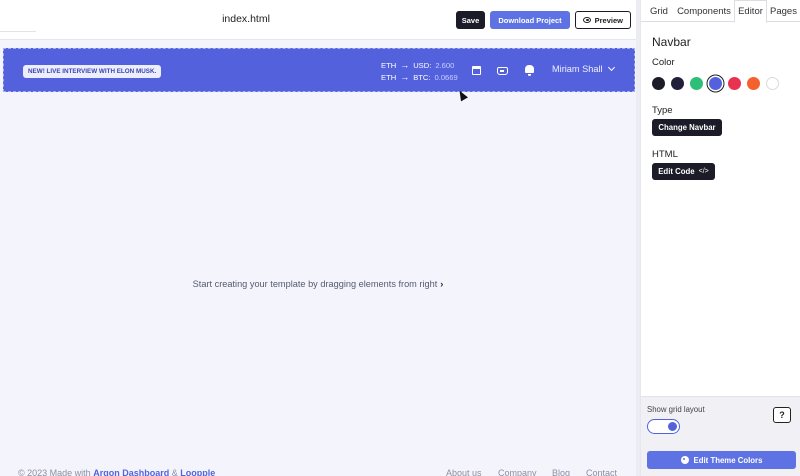  Describe the element at coordinates (18, 31) in the screenshot. I see `toolbar-divider` at that location.